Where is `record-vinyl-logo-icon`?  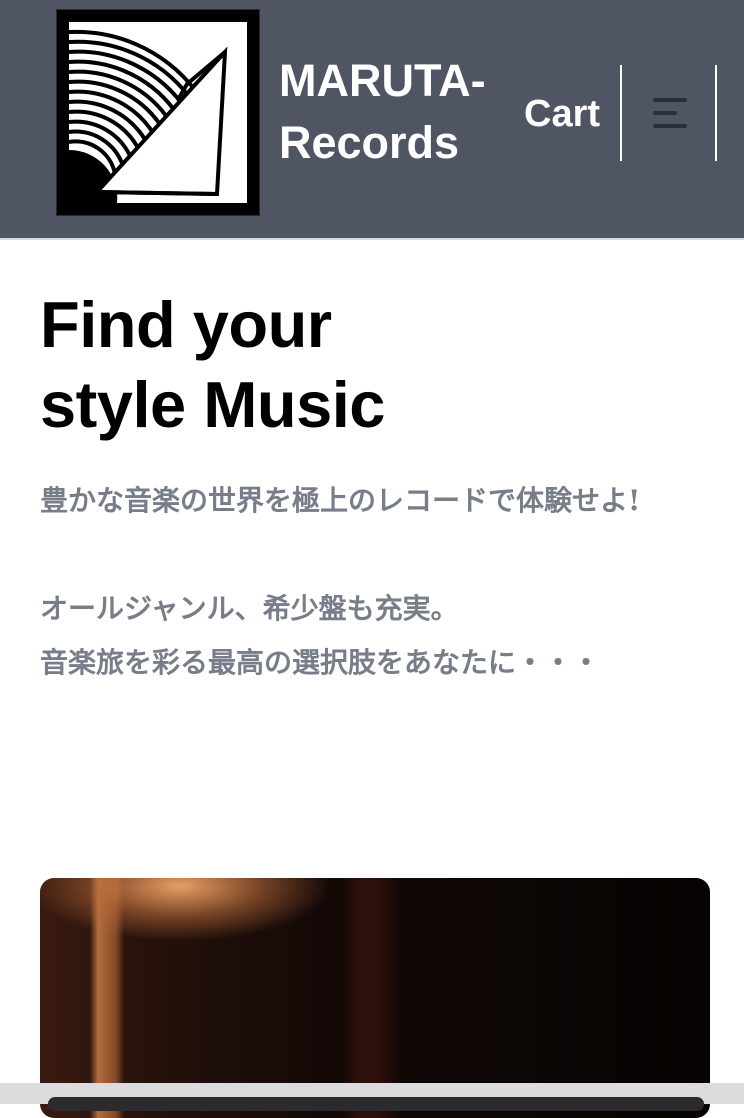
record-vinyl-logo-icon is located at coordinates (157, 112).